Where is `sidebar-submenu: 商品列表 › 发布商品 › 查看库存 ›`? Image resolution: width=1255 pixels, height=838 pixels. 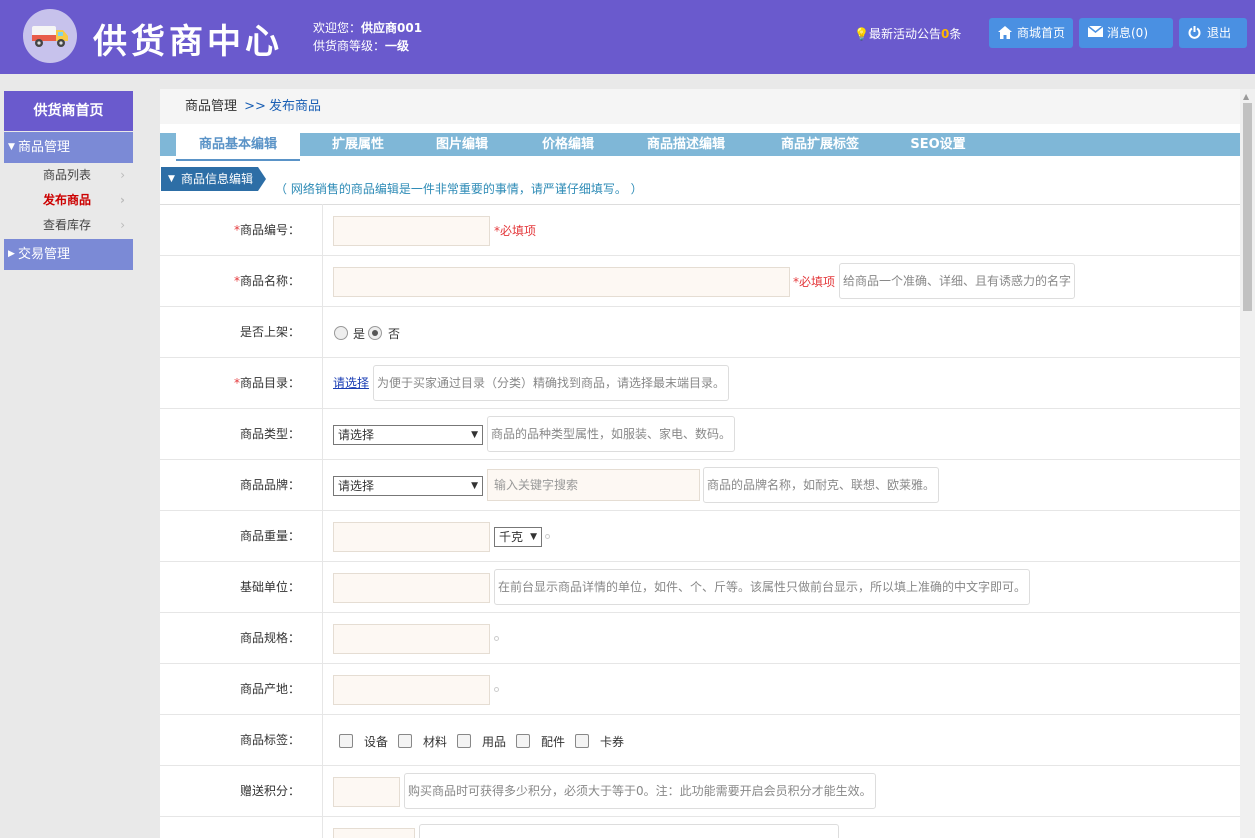
sidebar-submenu: 商品列表 › 发布商品 › 查看库存 › is located at coordinates (68, 200).